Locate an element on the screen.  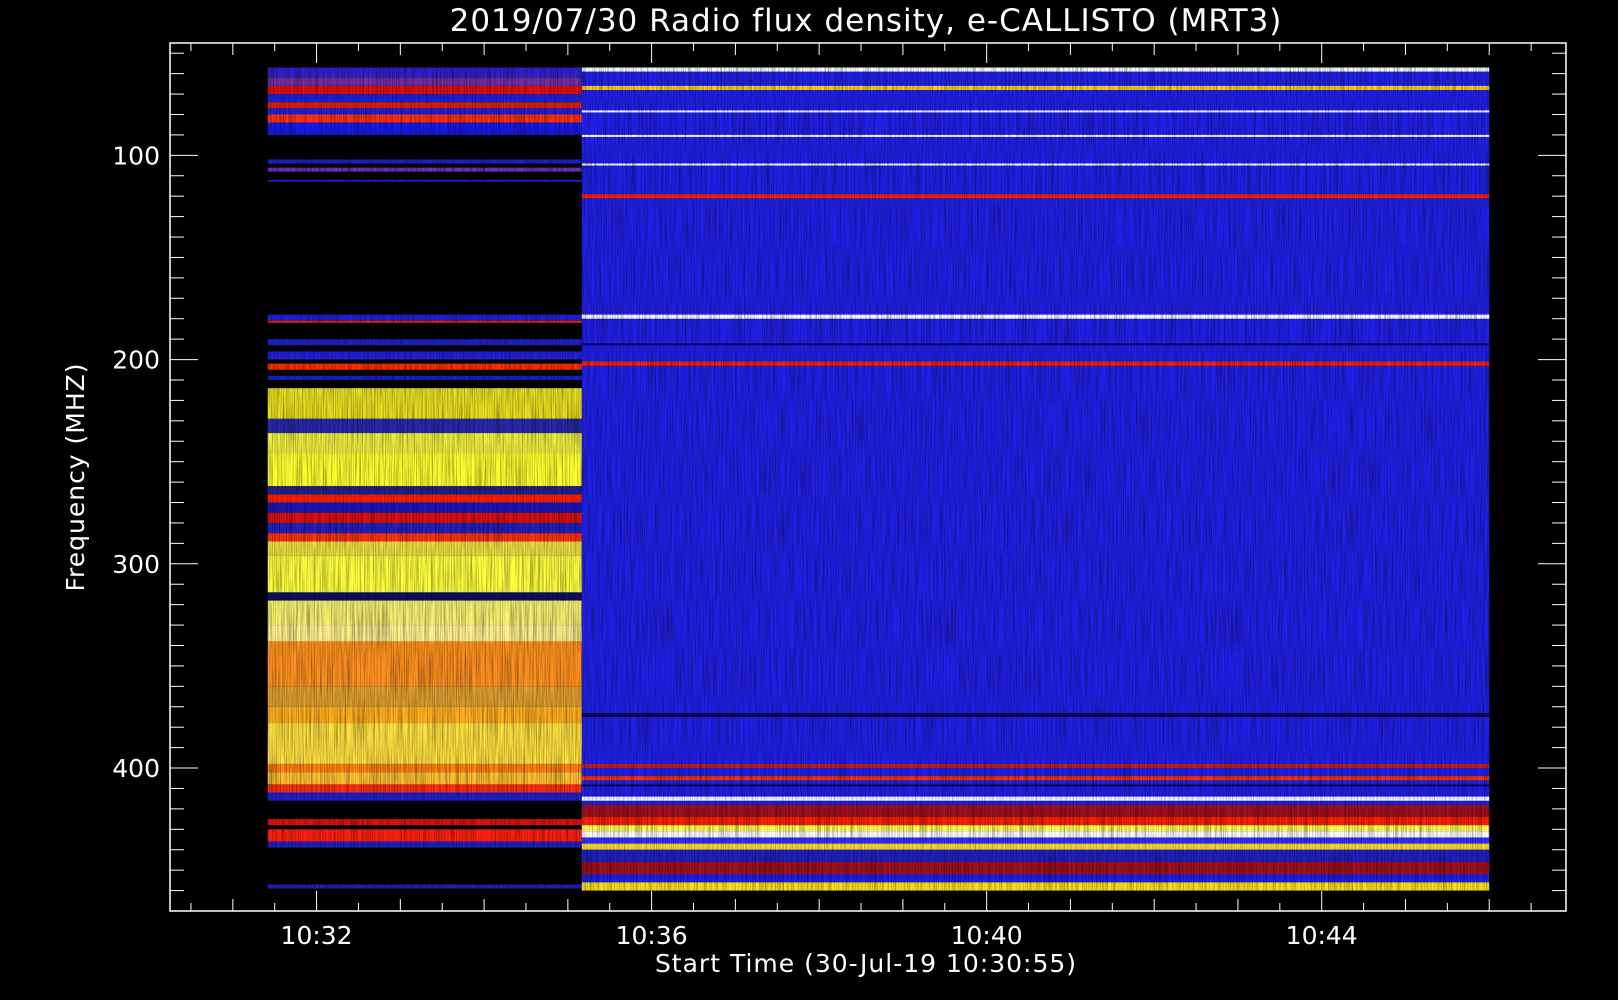
x-tick-label: 10:44 is located at coordinates (1322, 935).